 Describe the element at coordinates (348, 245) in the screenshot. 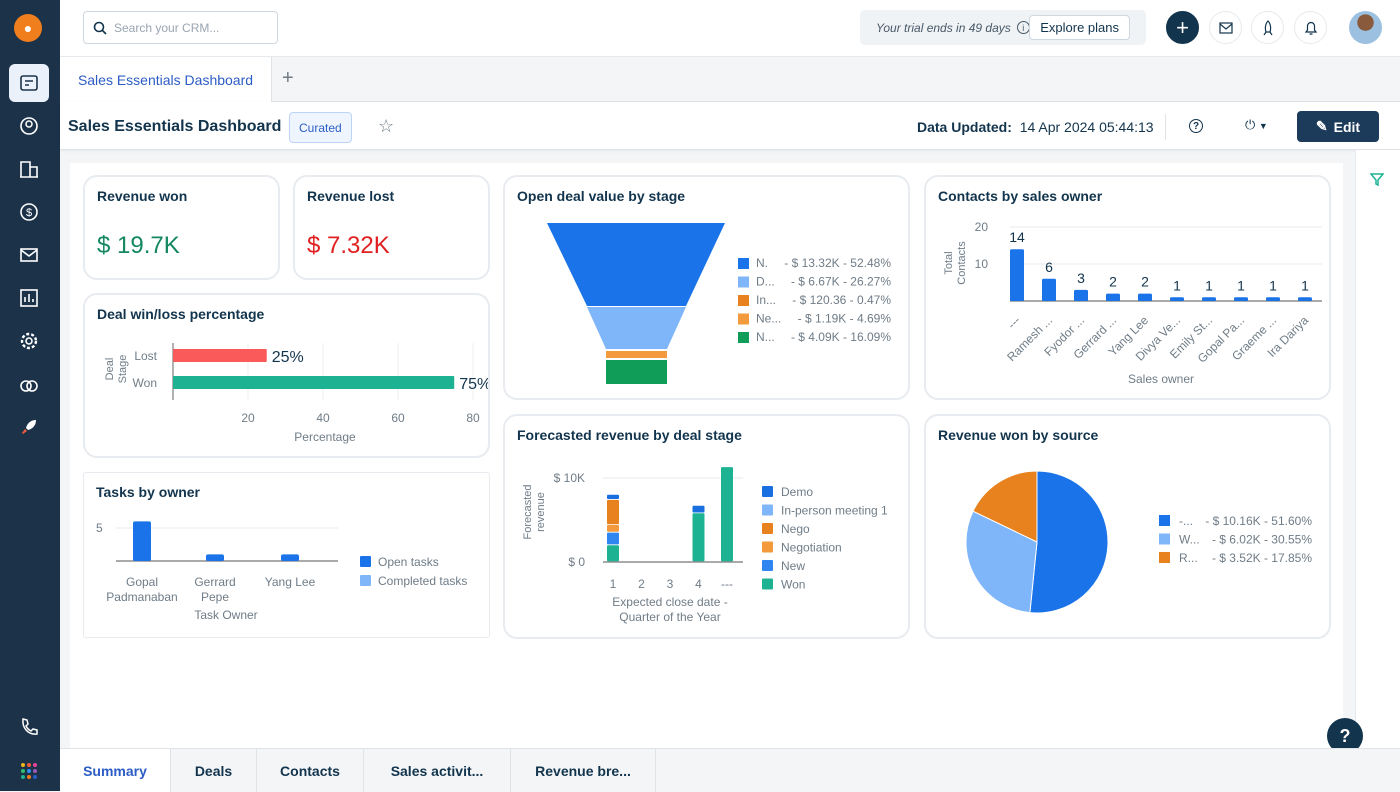

I see `revenue-lost-value: $ 7.32K` at that location.